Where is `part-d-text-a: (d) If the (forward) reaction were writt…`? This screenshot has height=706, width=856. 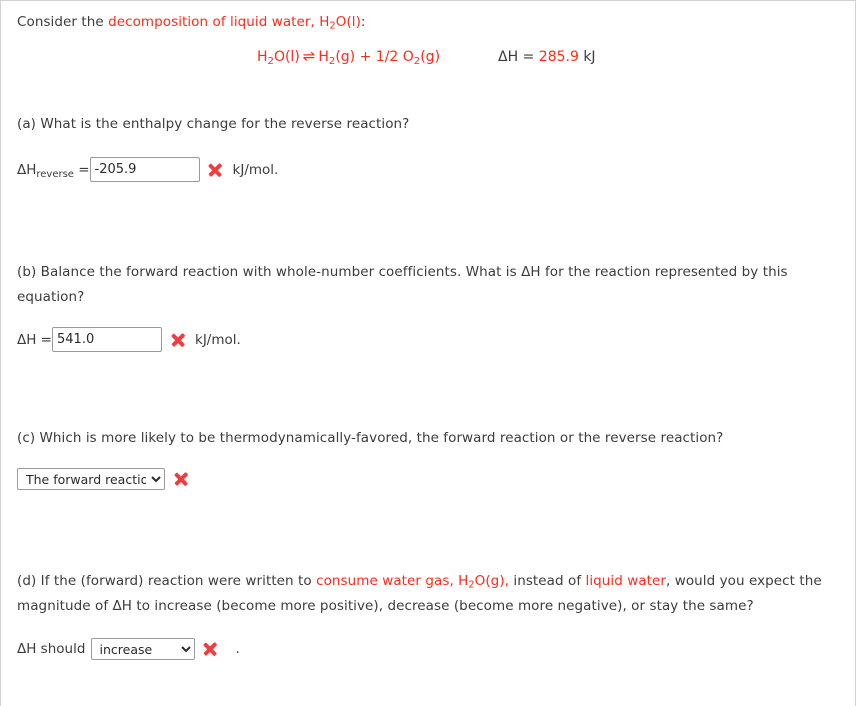 part-d-text-a: (d) If the (forward) reaction were writt… is located at coordinates (167, 581).